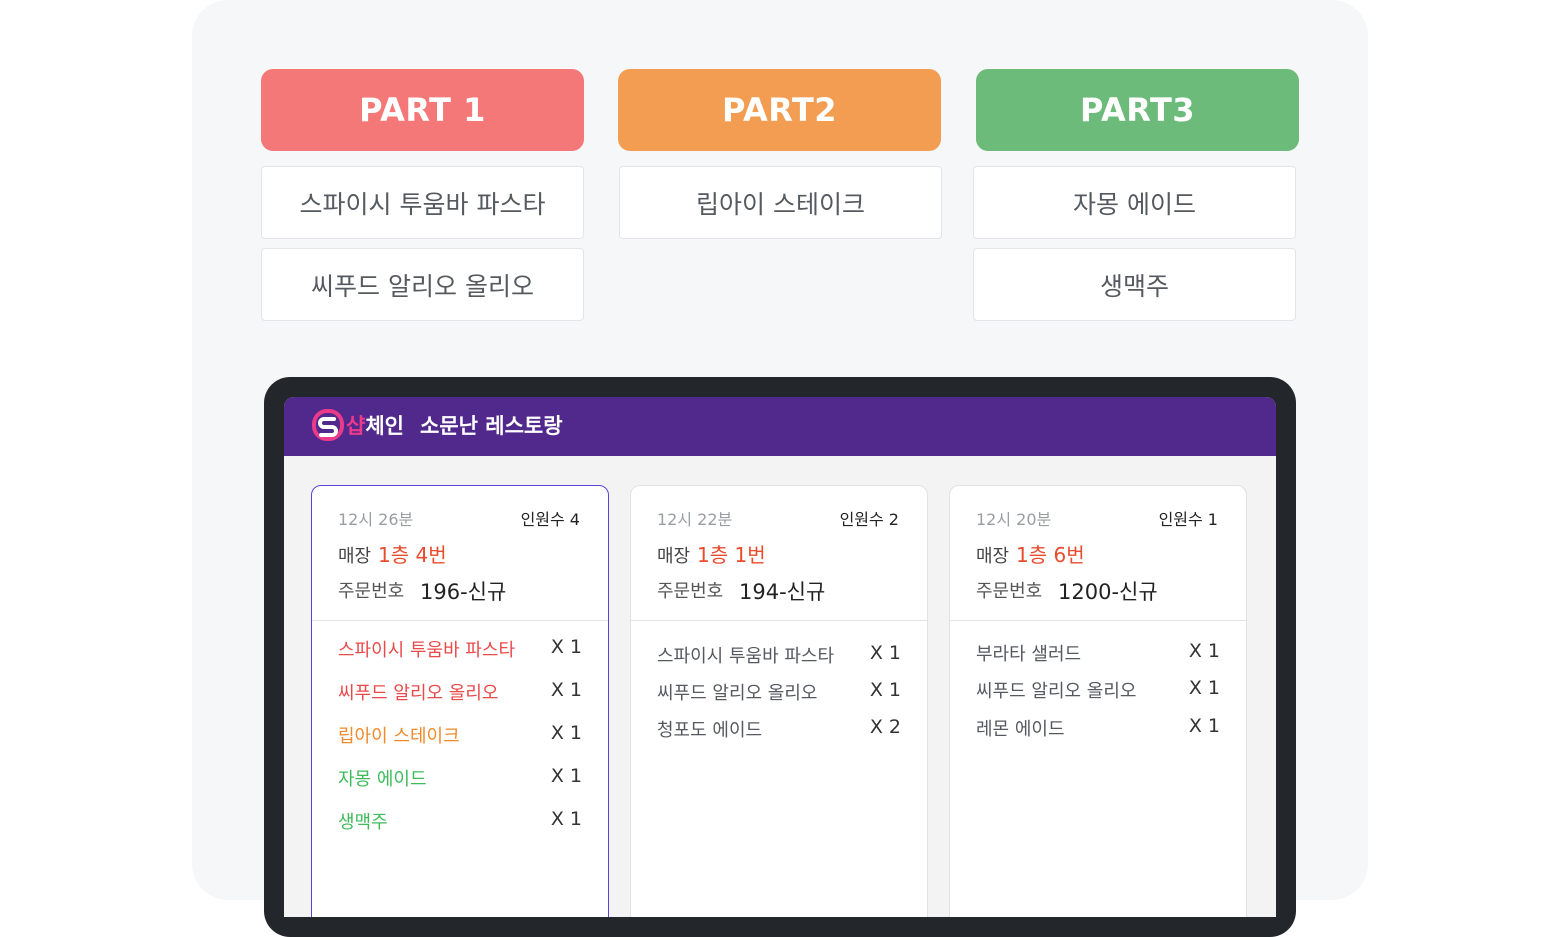  Describe the element at coordinates (422, 202) in the screenshot. I see `part1-menu-item: 스파이시 투움바 파스타` at that location.